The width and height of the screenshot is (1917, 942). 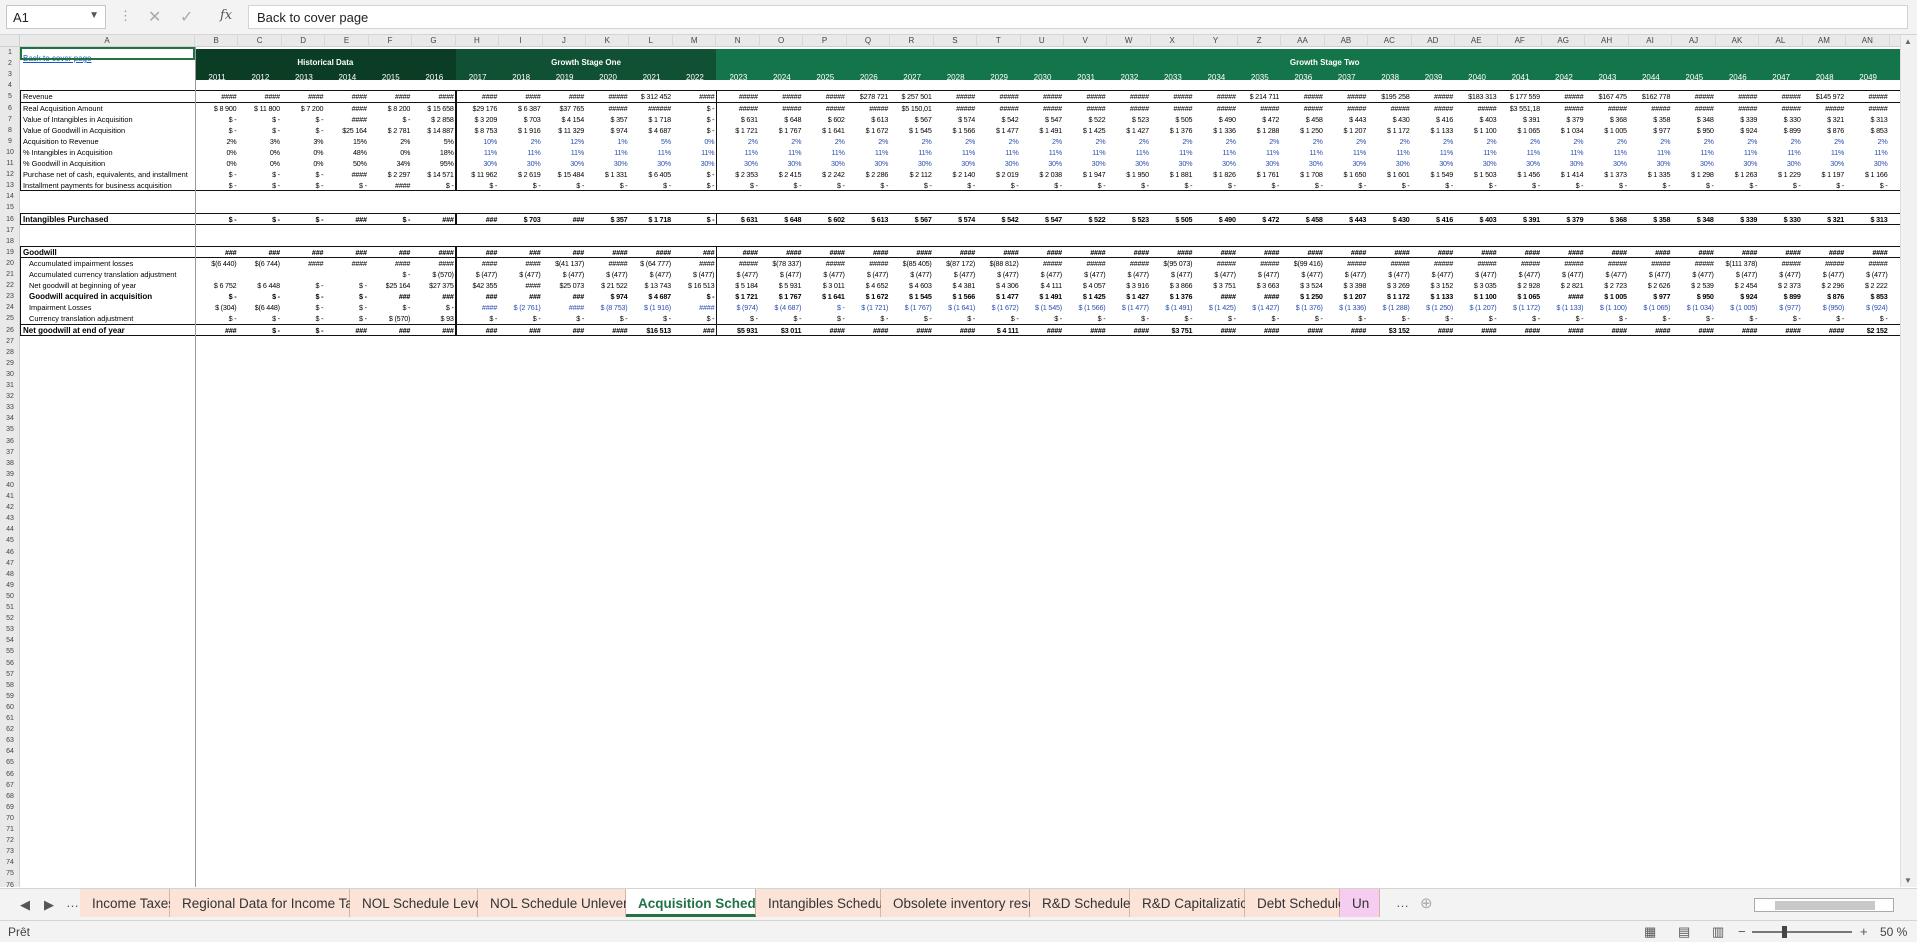 I want to click on row-header: 18, so click(x=10, y=241).